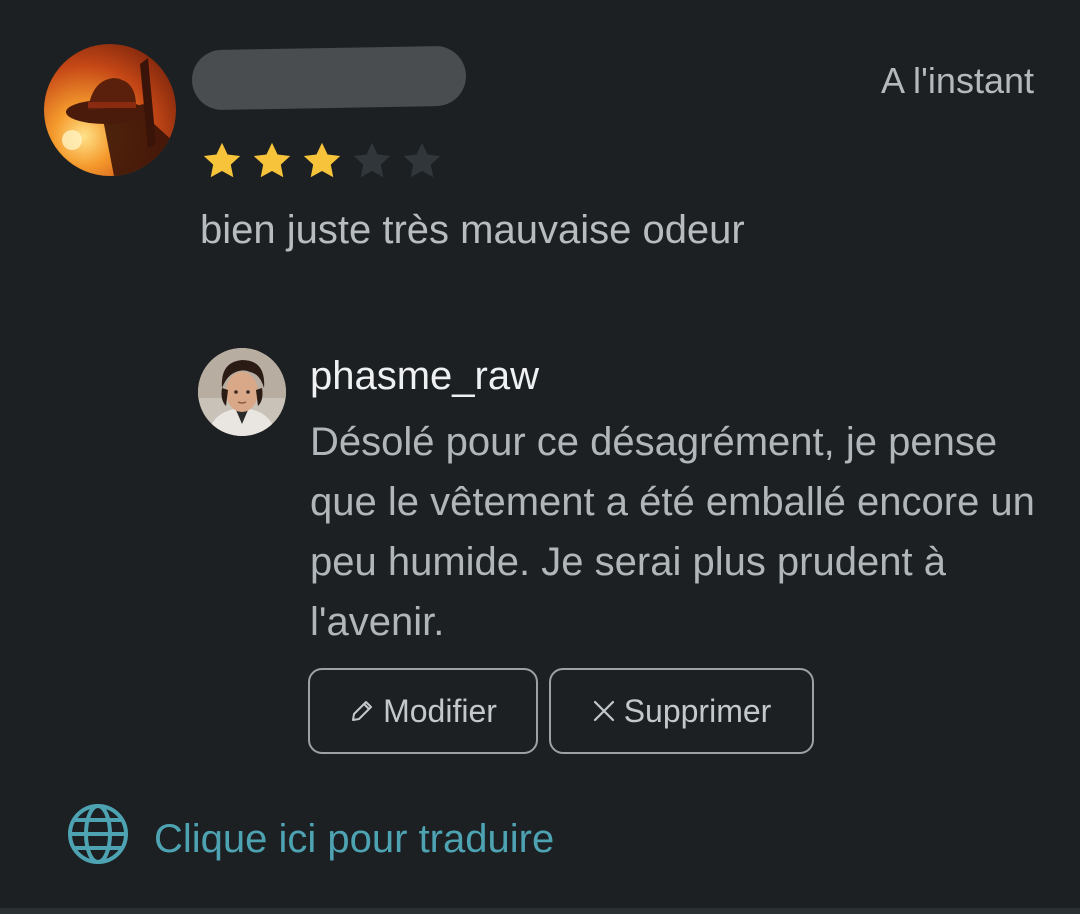  I want to click on review-text: bien juste très mauvaise odeur, so click(472, 230).